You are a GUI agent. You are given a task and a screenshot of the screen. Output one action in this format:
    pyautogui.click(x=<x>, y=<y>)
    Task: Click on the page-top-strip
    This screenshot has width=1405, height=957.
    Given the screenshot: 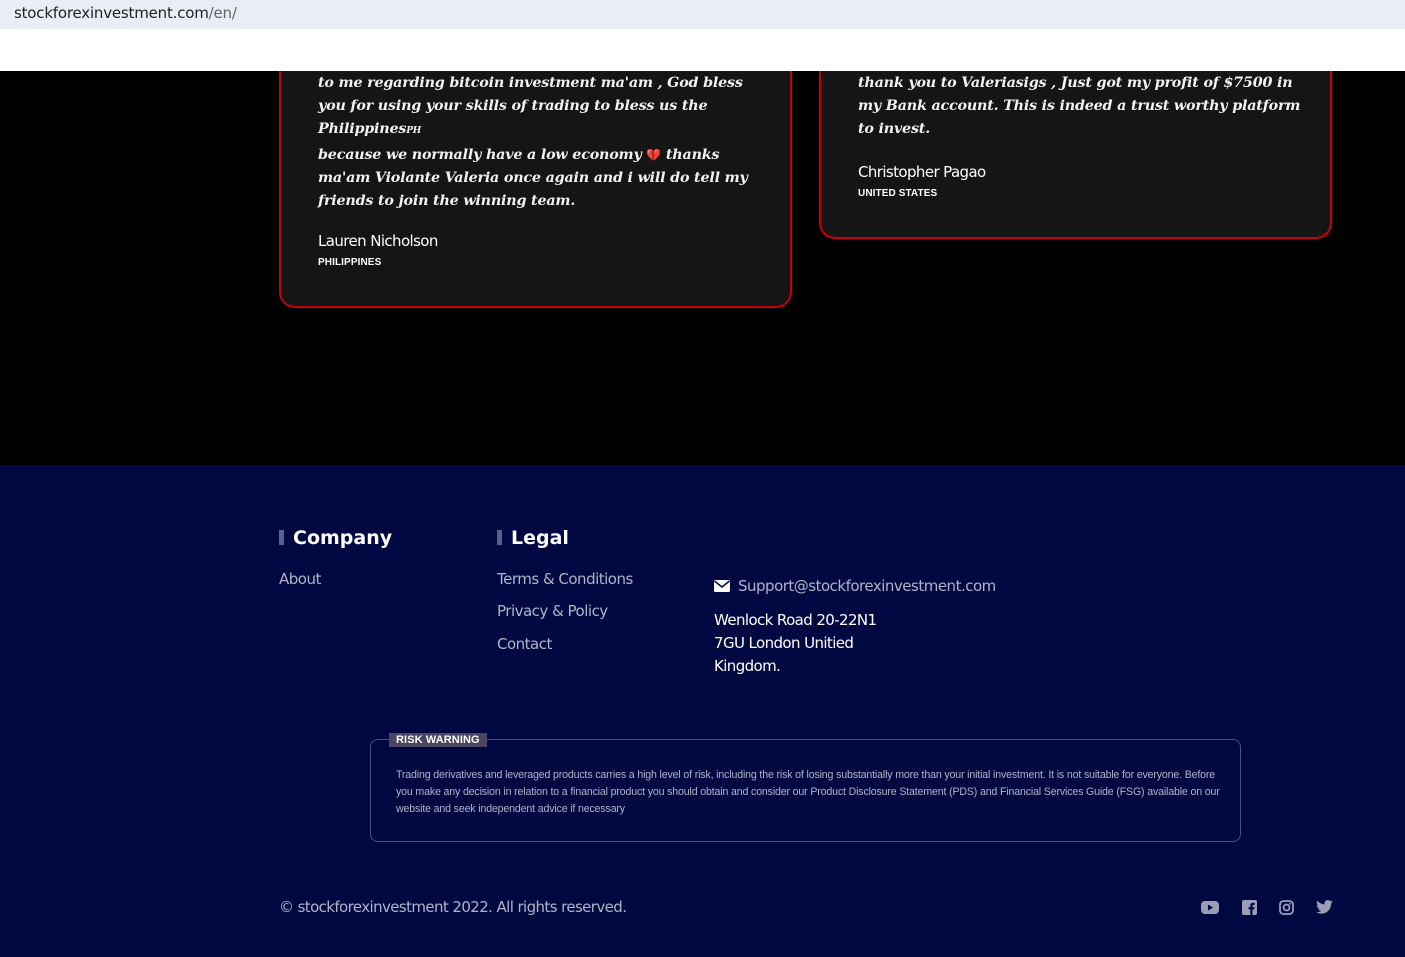 What is the action you would take?
    pyautogui.click(x=702, y=50)
    